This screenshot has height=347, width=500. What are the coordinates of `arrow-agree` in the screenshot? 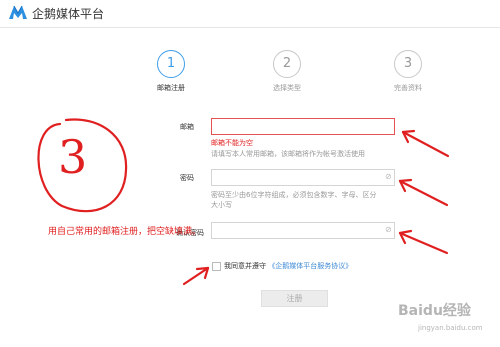 It's located at (196, 276).